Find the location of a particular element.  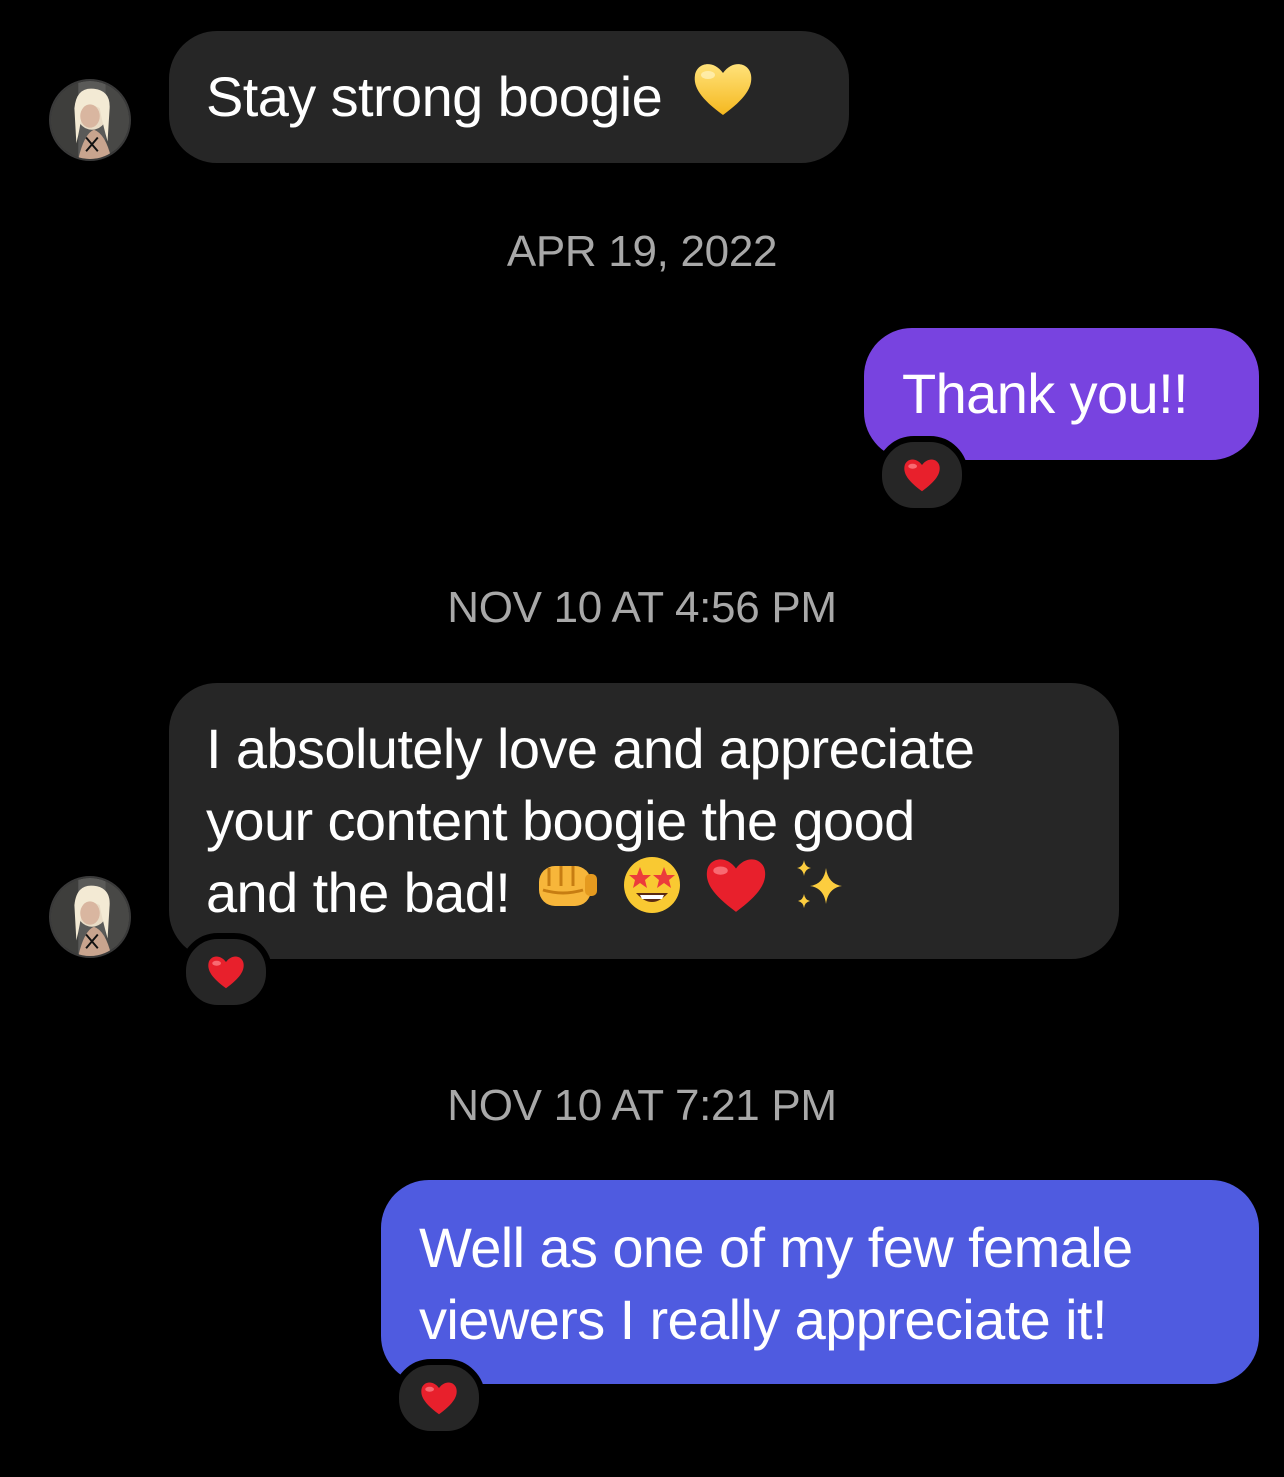

timestamp-divider: NOV 10 AT 7:21 PM is located at coordinates (642, 1105).